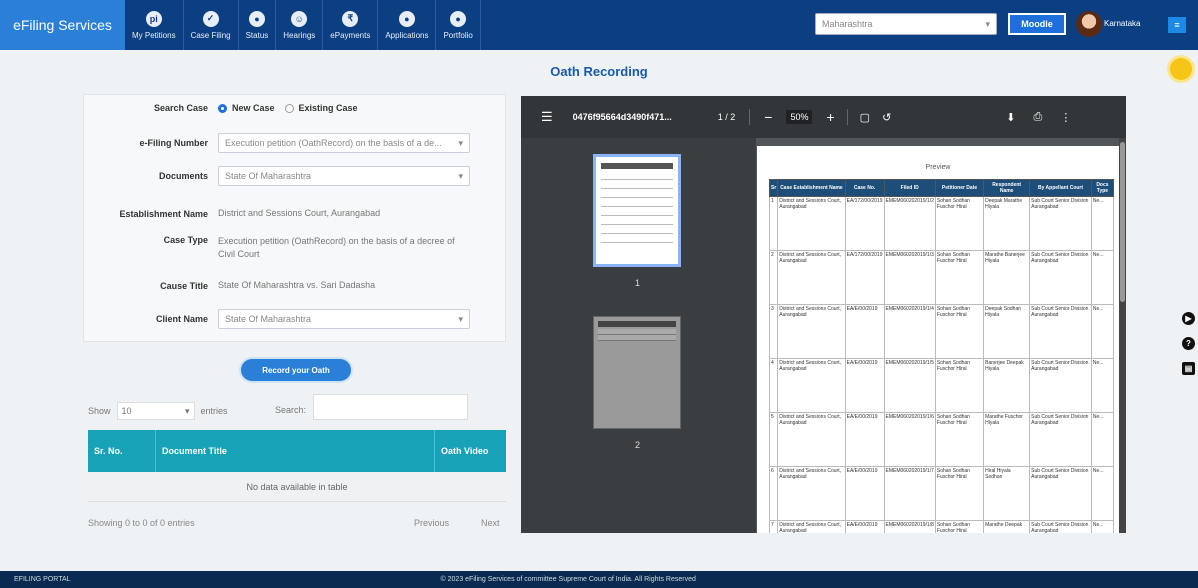  I want to click on floating-actions: ▶ ? ▤, so click(1188, 343).